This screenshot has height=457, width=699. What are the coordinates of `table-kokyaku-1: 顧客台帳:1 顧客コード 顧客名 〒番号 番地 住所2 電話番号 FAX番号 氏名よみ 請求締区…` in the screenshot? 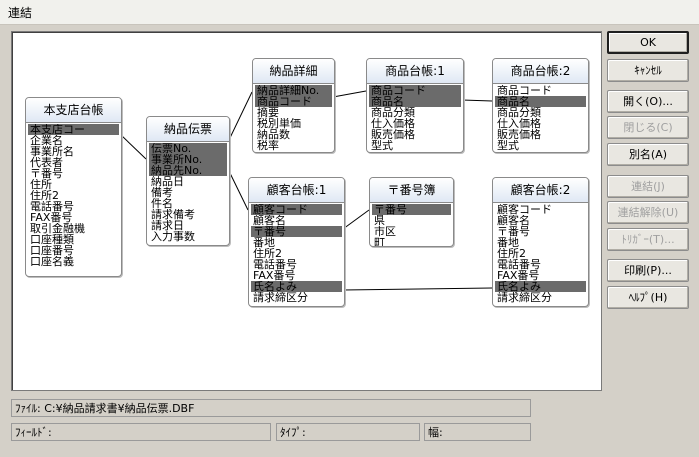 It's located at (296, 242).